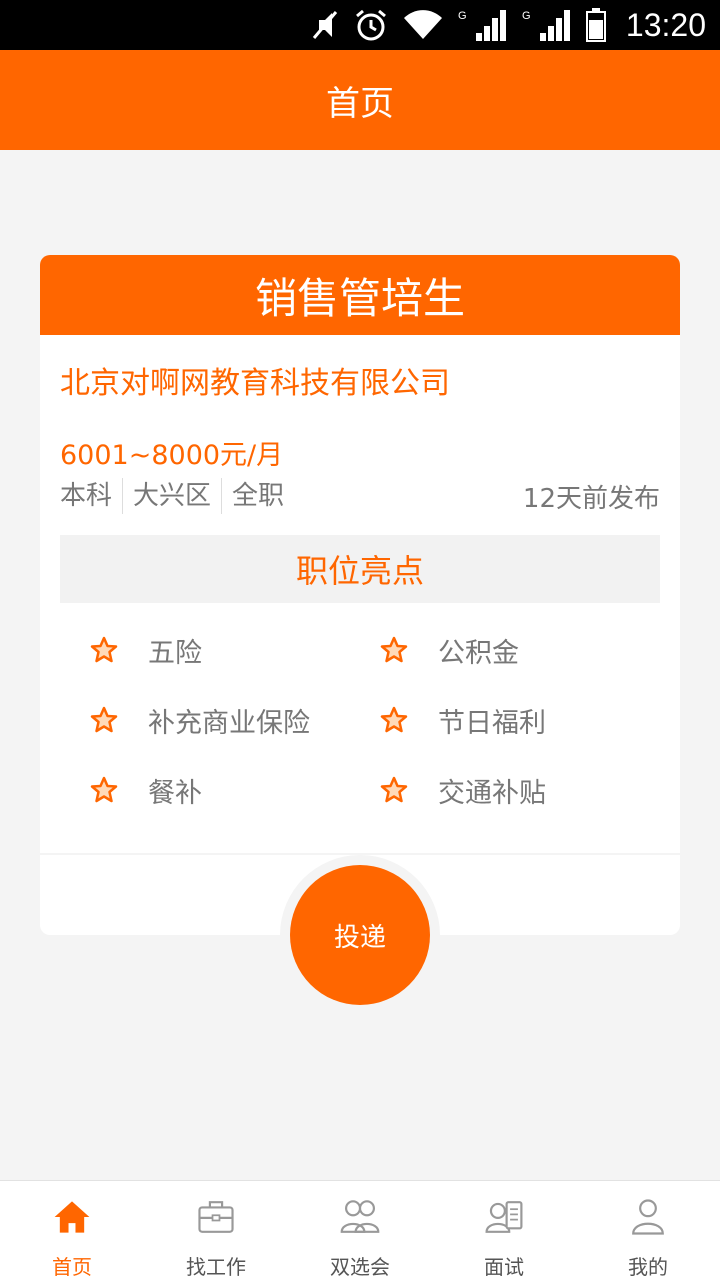  I want to click on benefit-item: 节日福利, so click(463, 720).